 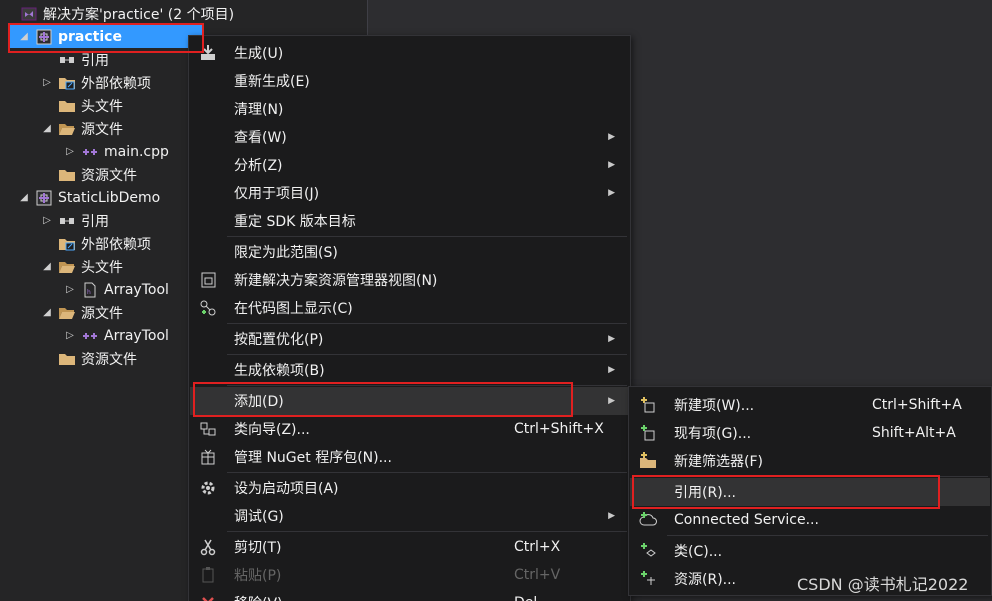 What do you see at coordinates (106, 36) in the screenshot?
I see `tree-item: ◢ practice` at bounding box center [106, 36].